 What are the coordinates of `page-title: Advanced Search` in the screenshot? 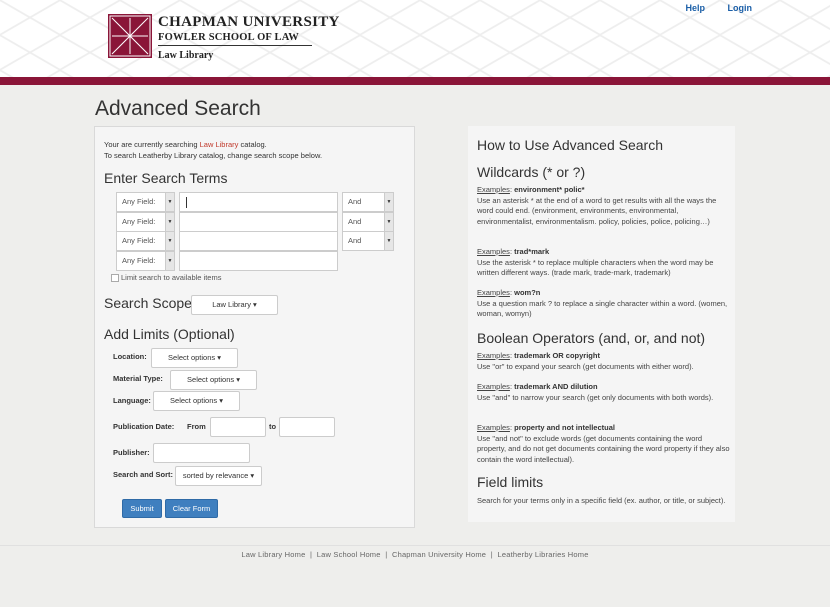 It's located at (178, 108).